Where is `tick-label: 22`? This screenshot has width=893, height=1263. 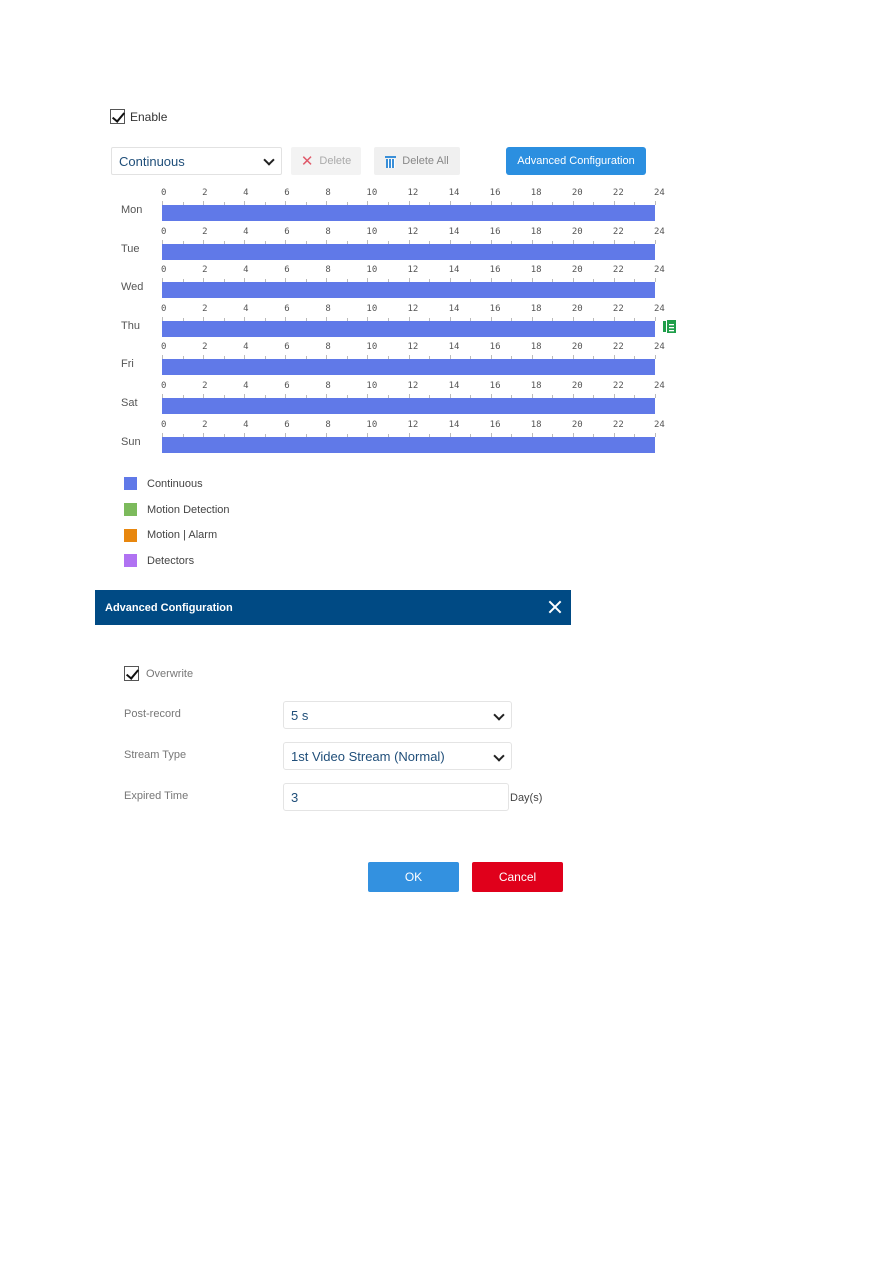
tick-label: 22 is located at coordinates (618, 231).